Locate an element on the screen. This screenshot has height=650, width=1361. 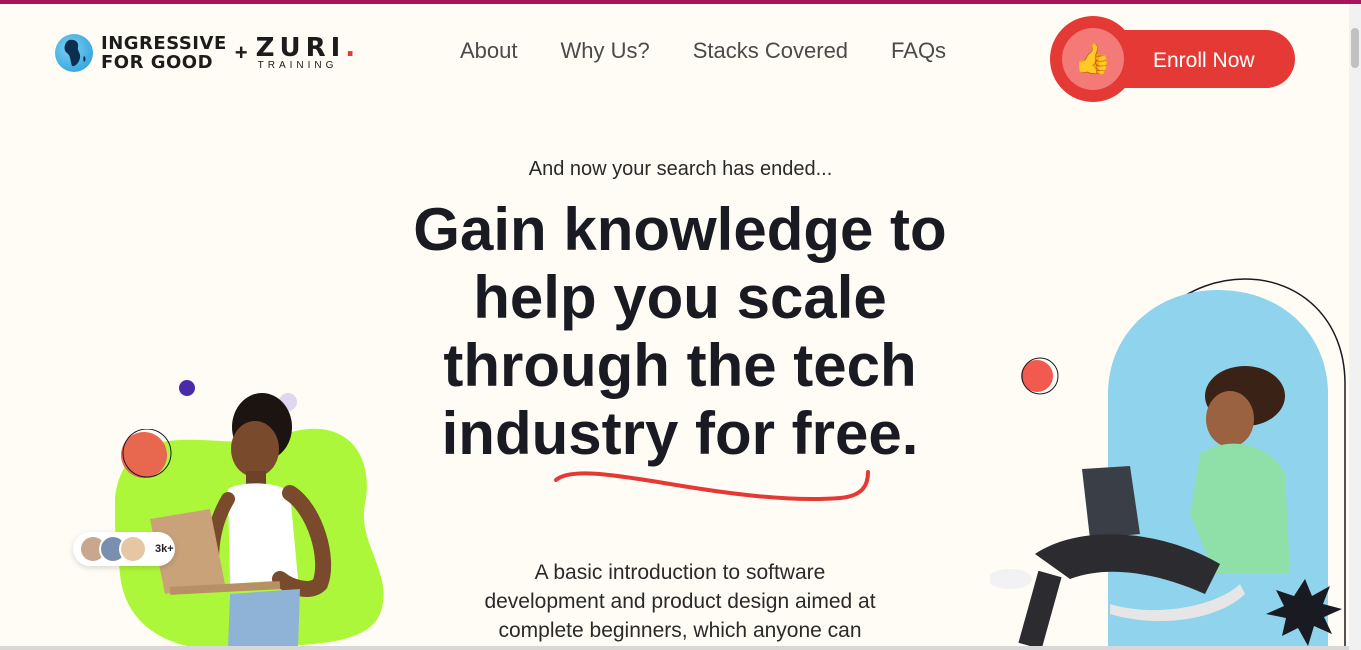
underline-squiggle is located at coordinates (712, 486).